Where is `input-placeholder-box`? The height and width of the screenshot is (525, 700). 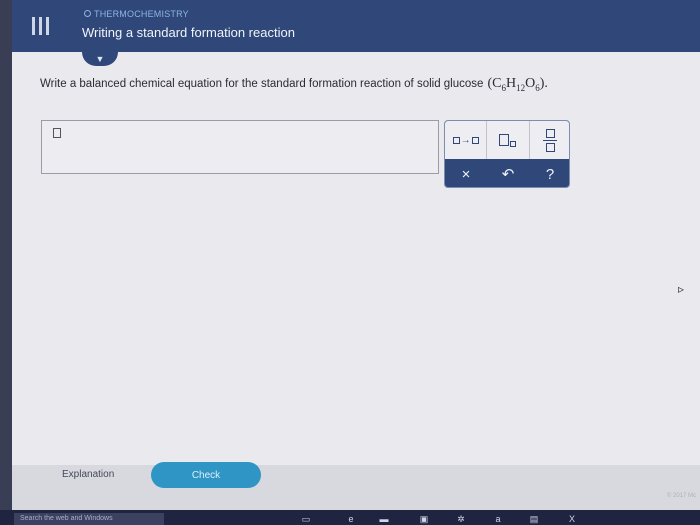
input-placeholder-box is located at coordinates (57, 133).